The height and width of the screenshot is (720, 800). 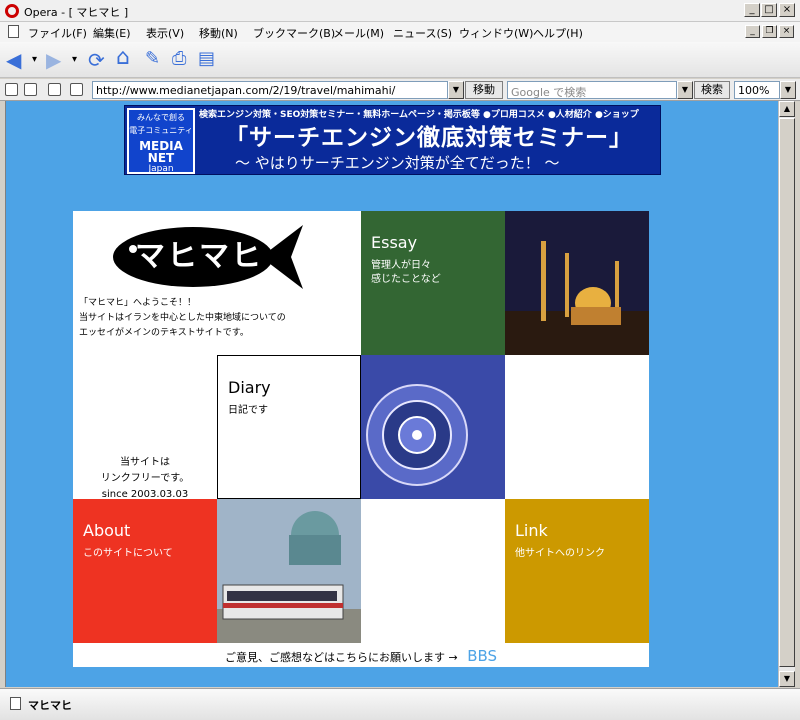 I want to click on back-icon: ◀, so click(x=13, y=60).